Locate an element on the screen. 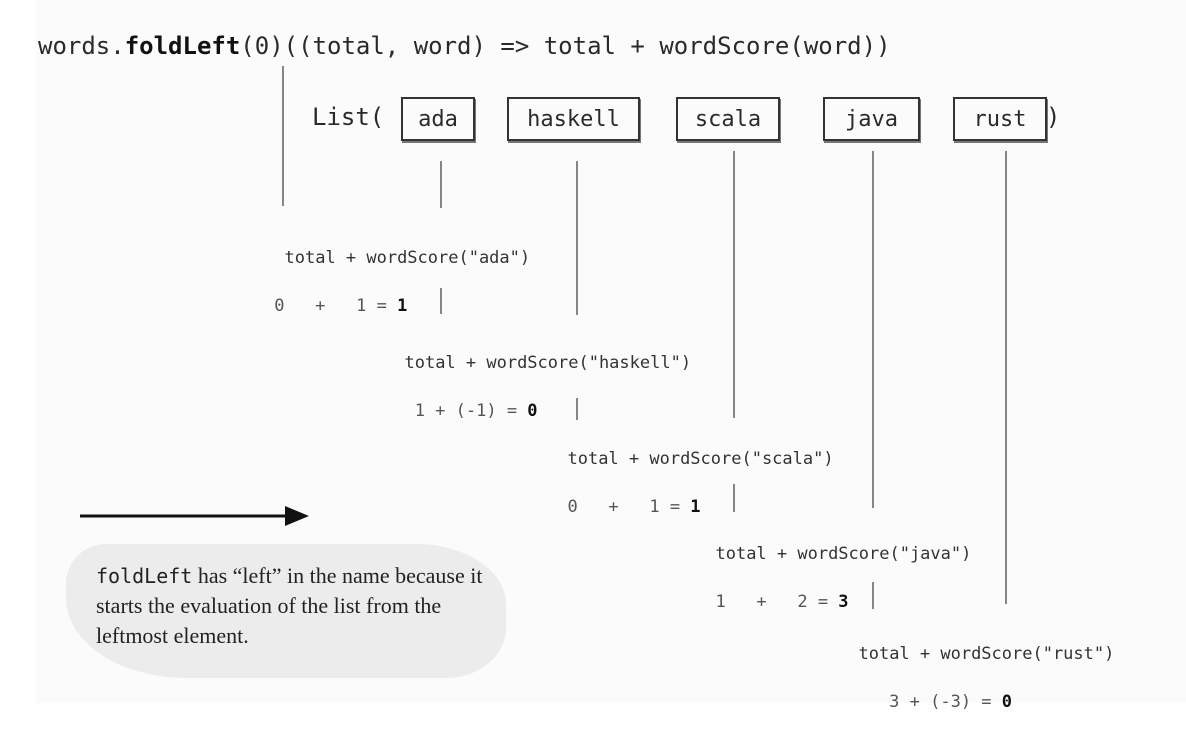 The image size is (1186, 738). step-calculation: 1 + (-1) = 0 is located at coordinates (461, 411).